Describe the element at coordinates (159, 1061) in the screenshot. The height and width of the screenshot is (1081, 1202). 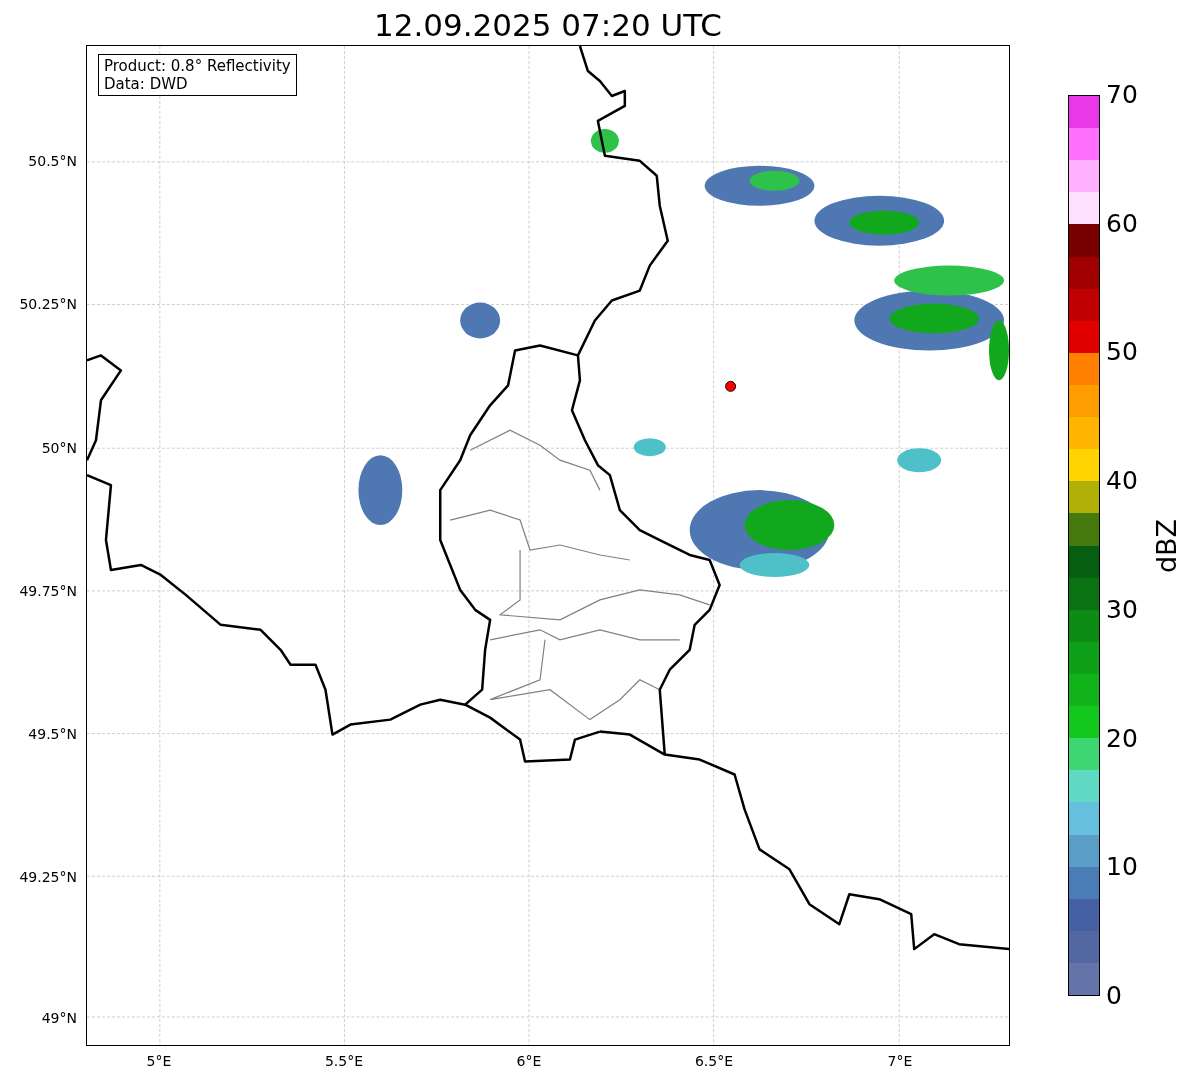
I see `longitude-label: 5°E` at that location.